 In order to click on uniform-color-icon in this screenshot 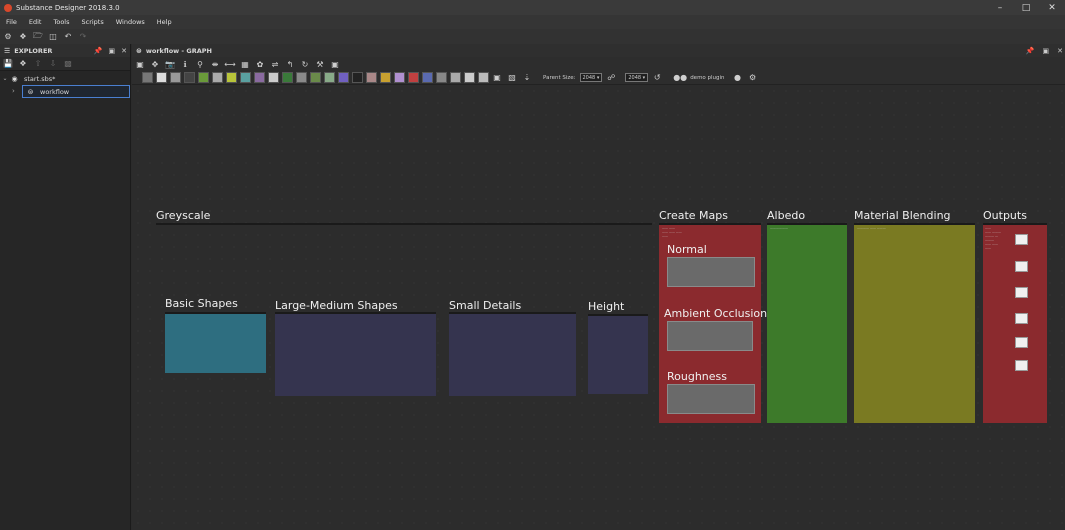, I will do `click(161, 77)`.